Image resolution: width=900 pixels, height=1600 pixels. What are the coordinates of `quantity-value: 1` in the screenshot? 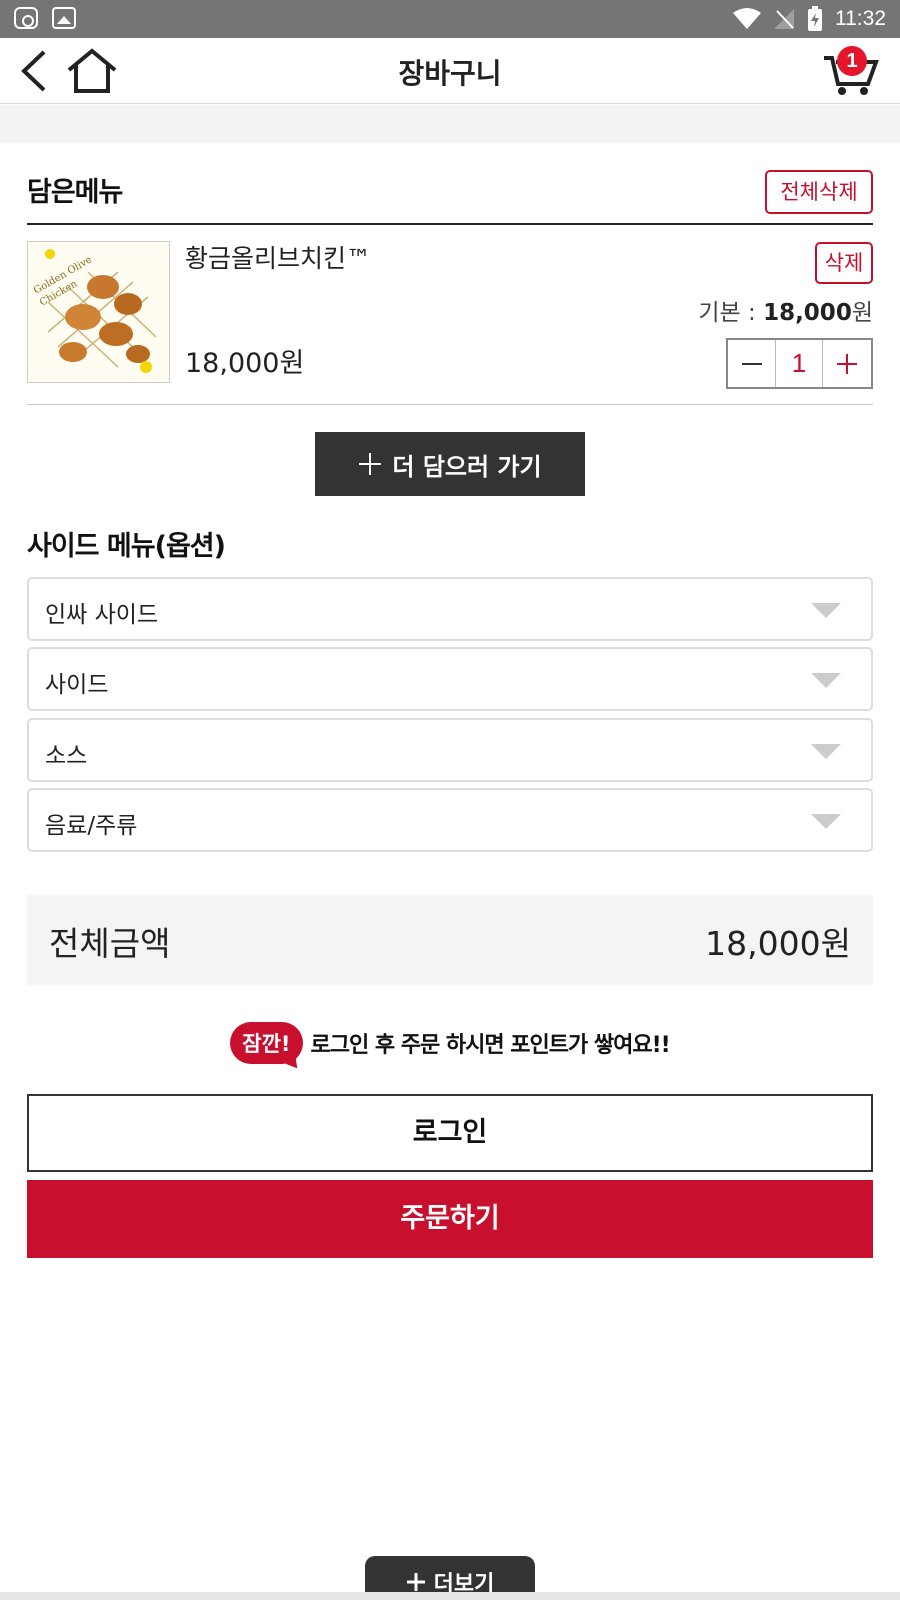 It's located at (799, 363).